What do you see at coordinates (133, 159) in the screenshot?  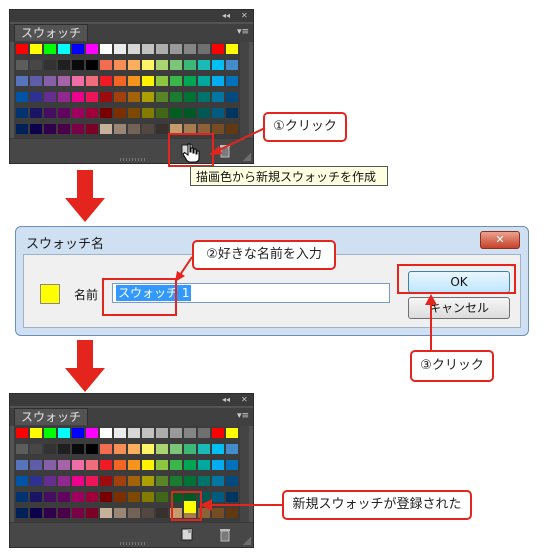 I see `resize-grip` at bounding box center [133, 159].